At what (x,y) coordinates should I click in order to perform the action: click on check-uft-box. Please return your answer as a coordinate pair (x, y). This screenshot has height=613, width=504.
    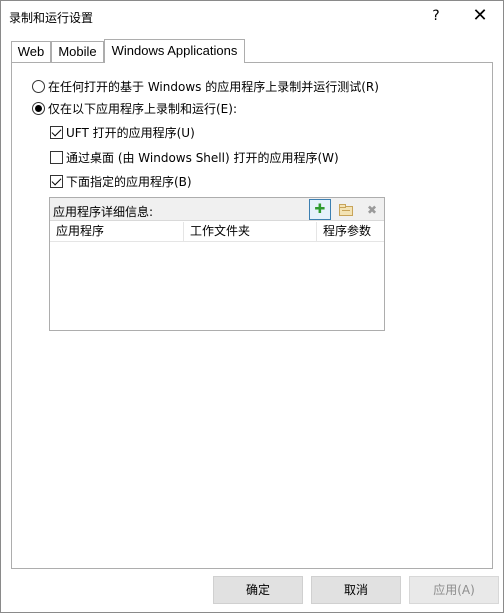
    Looking at the image, I should click on (56, 132).